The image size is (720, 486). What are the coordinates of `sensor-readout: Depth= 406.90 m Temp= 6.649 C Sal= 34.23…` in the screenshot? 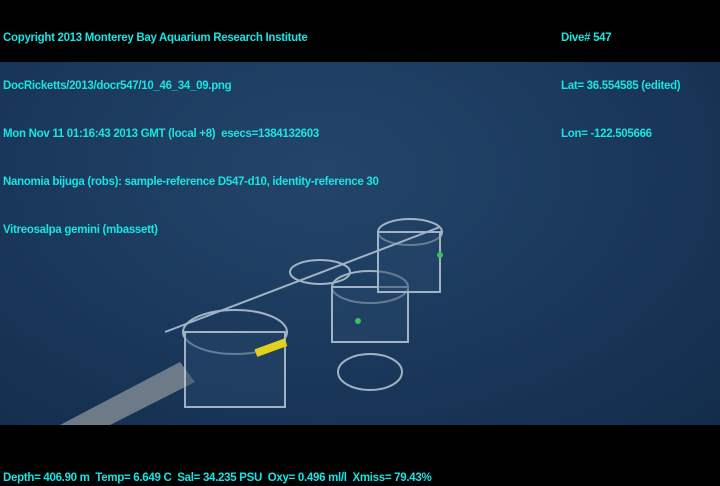 It's located at (217, 478).